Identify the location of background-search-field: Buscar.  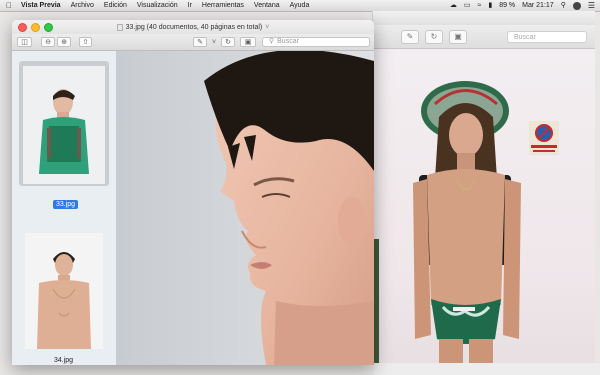
(547, 36).